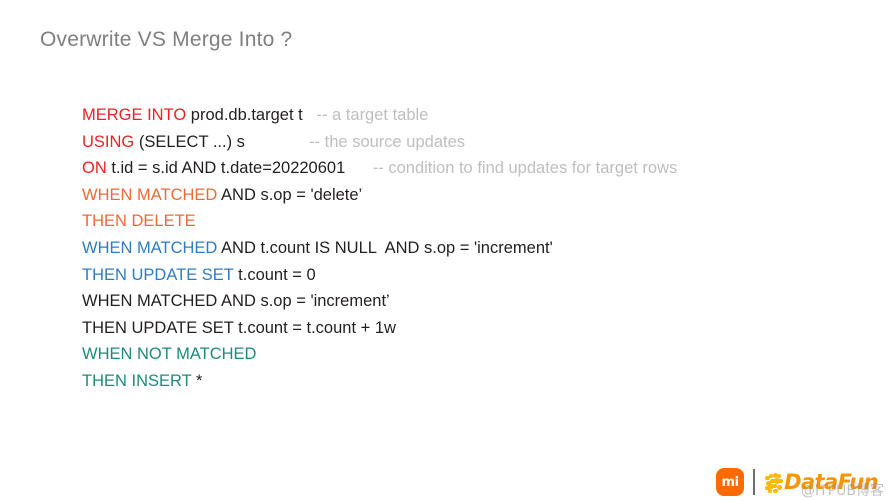  I want to click on code-body: (SELECT ...) s, so click(222, 141).